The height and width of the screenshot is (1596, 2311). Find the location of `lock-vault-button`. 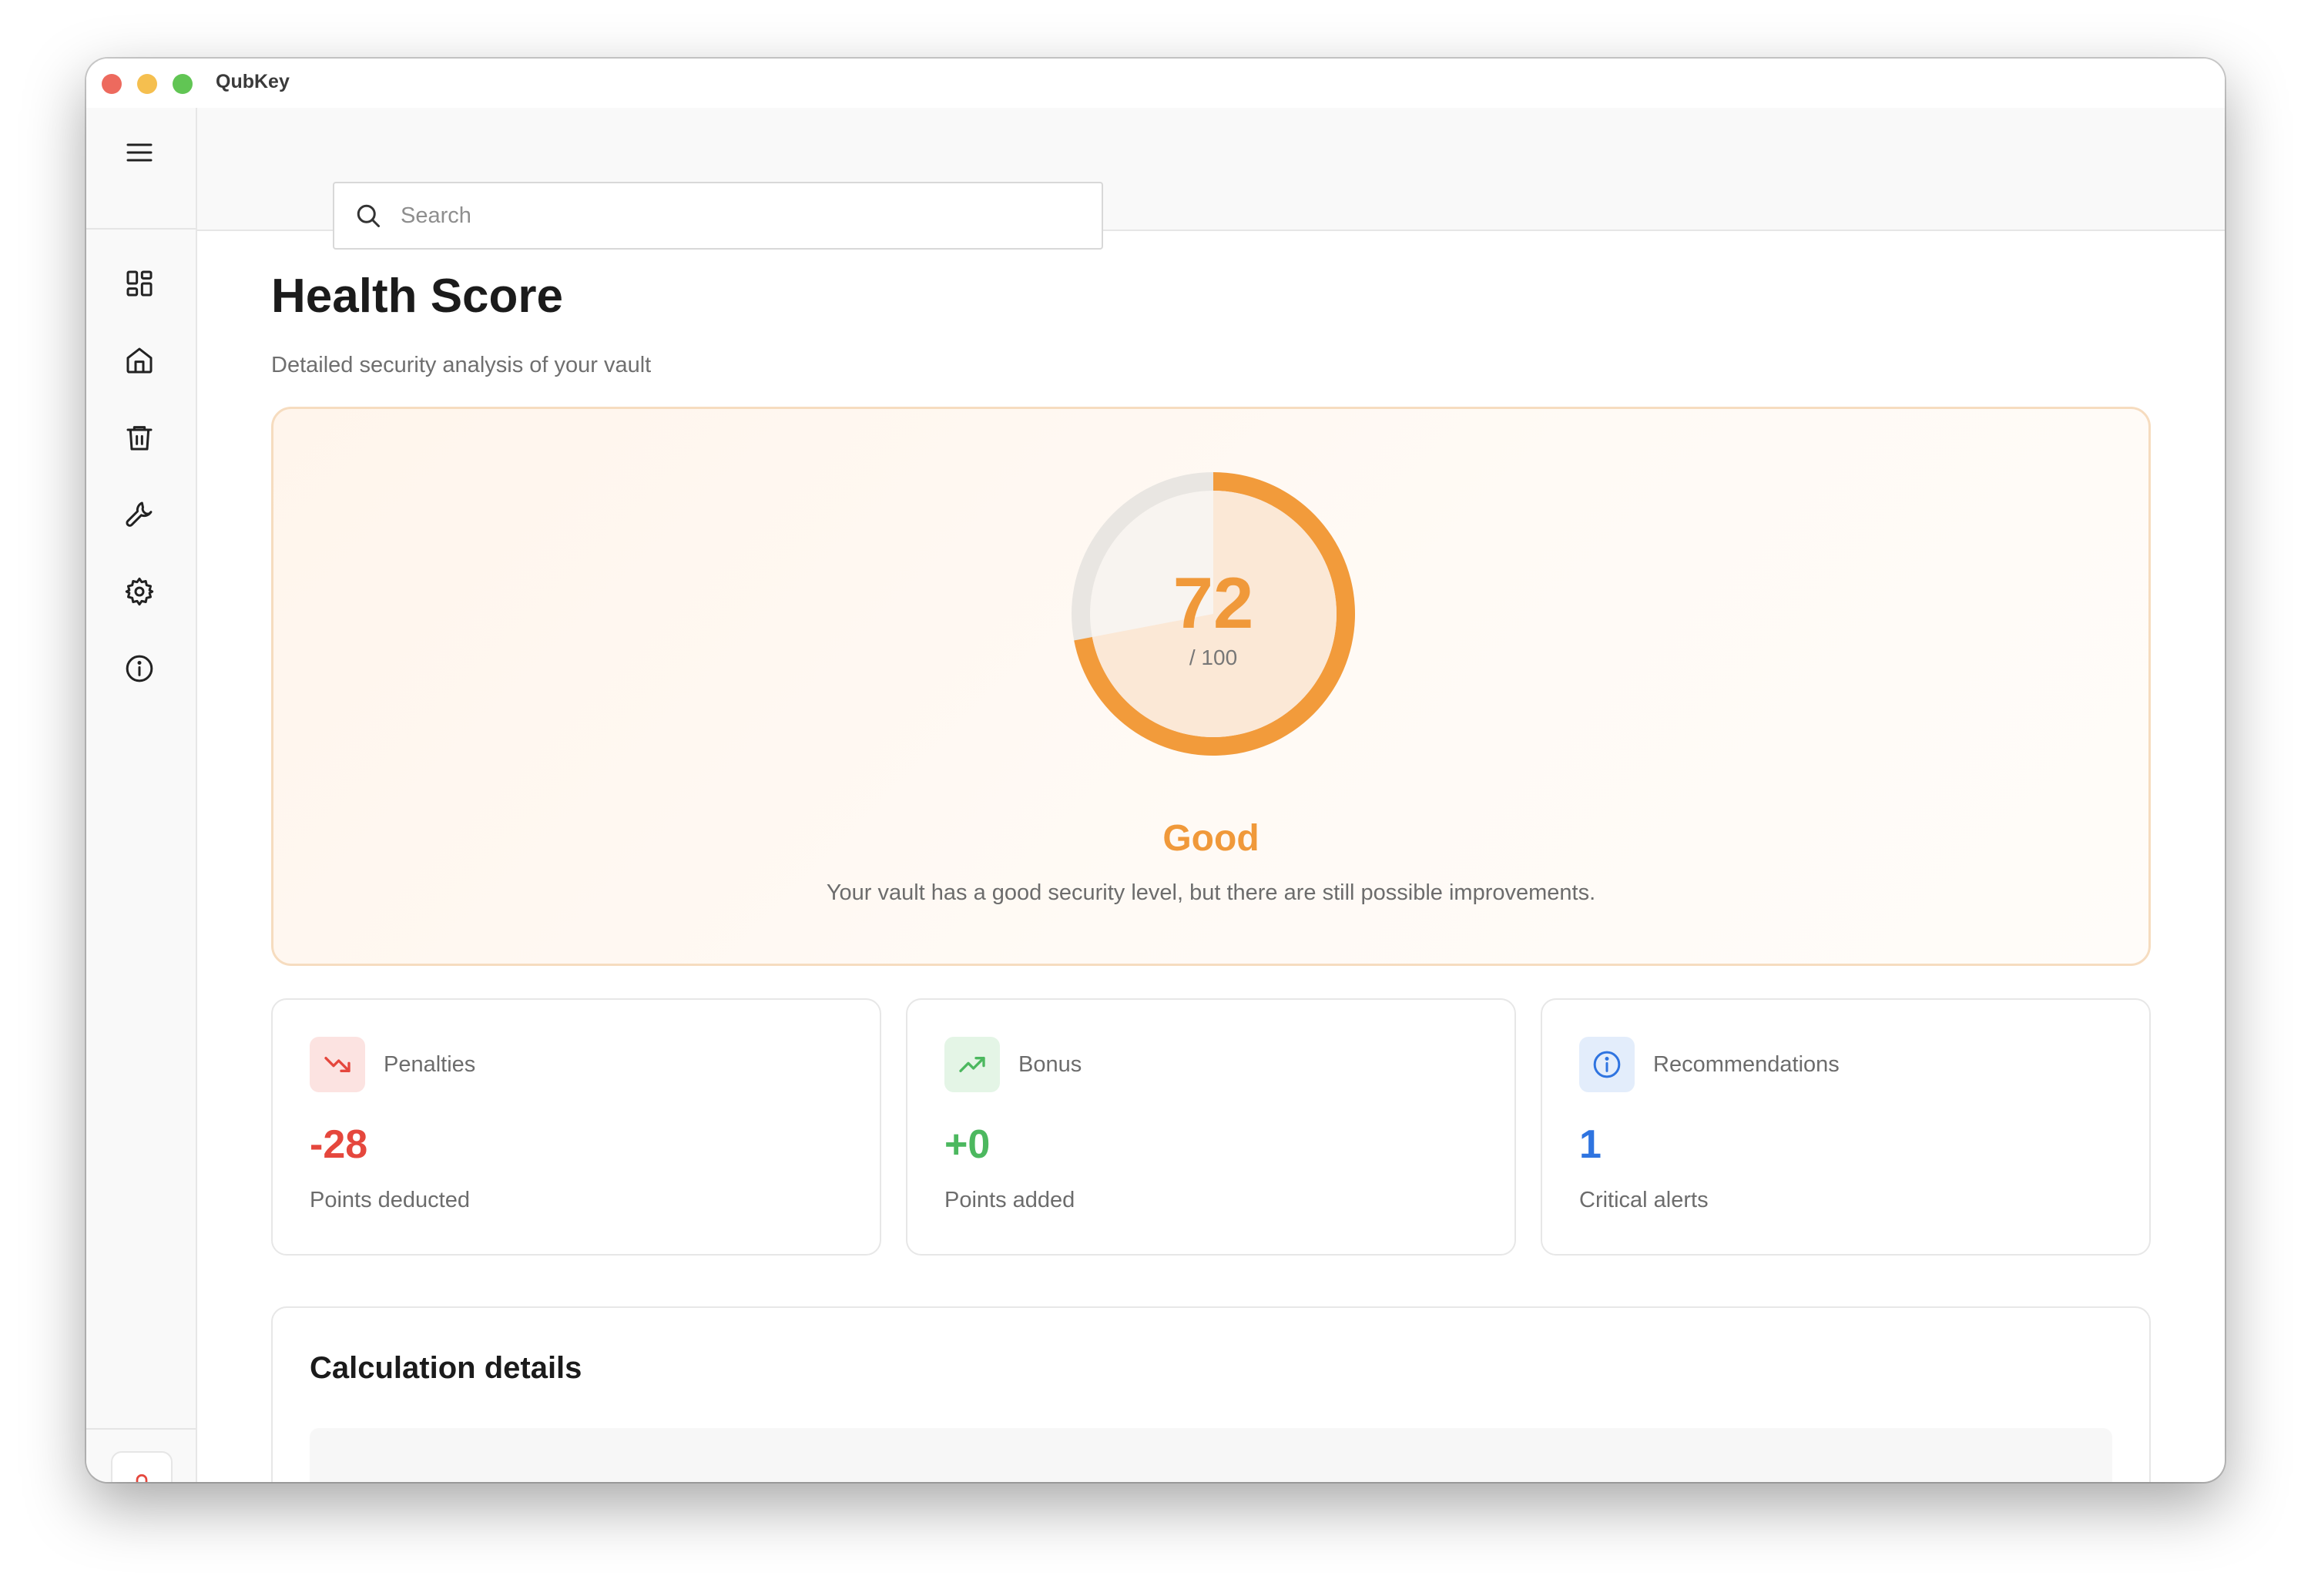

lock-vault-button is located at coordinates (142, 1466).